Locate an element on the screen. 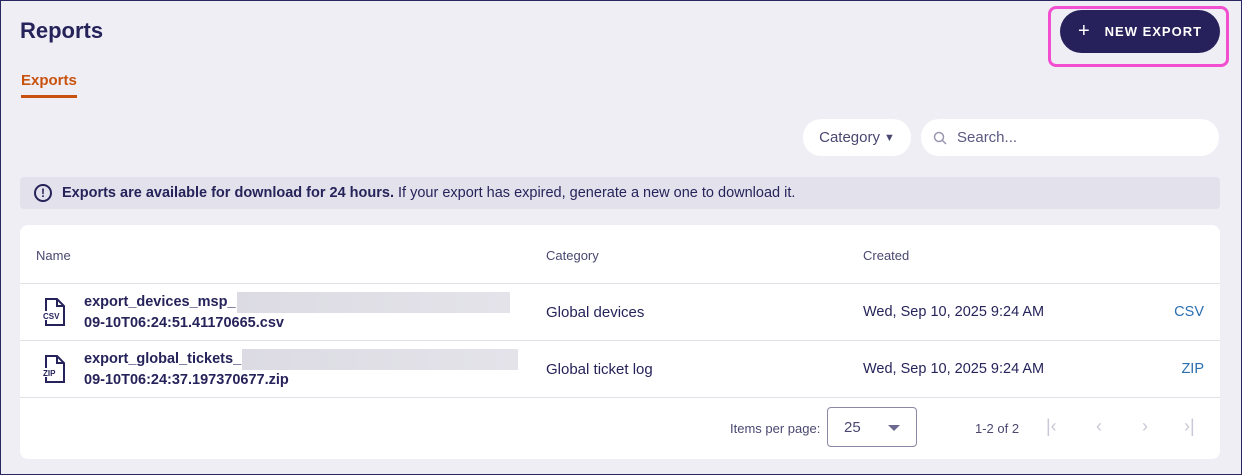 The height and width of the screenshot is (475, 1242). row-category: Global ticket log is located at coordinates (599, 369).